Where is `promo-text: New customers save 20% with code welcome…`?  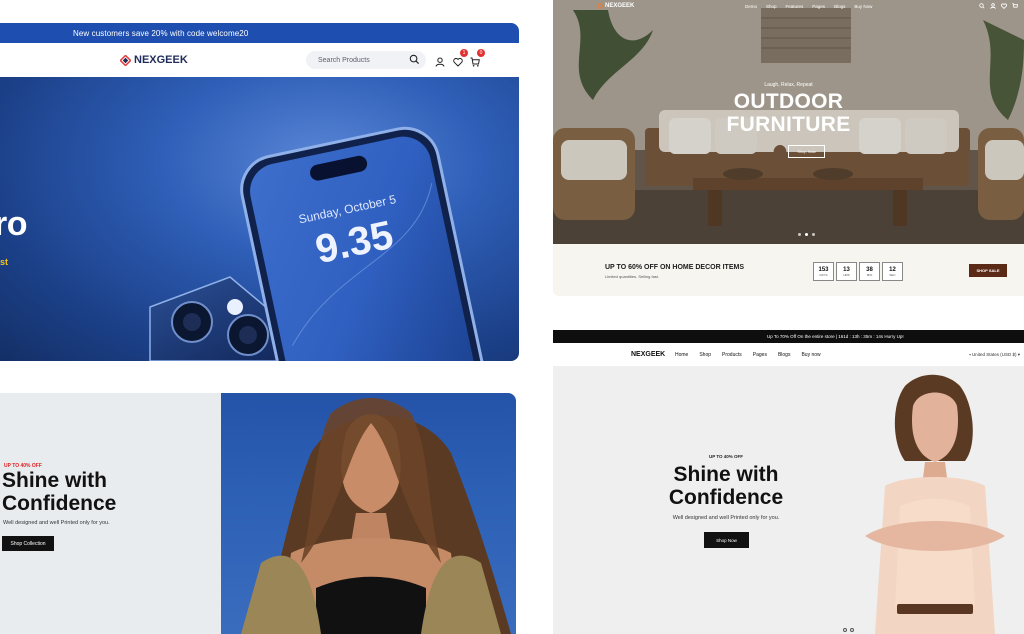 promo-text: New customers save 20% with code welcome… is located at coordinates (161, 33).